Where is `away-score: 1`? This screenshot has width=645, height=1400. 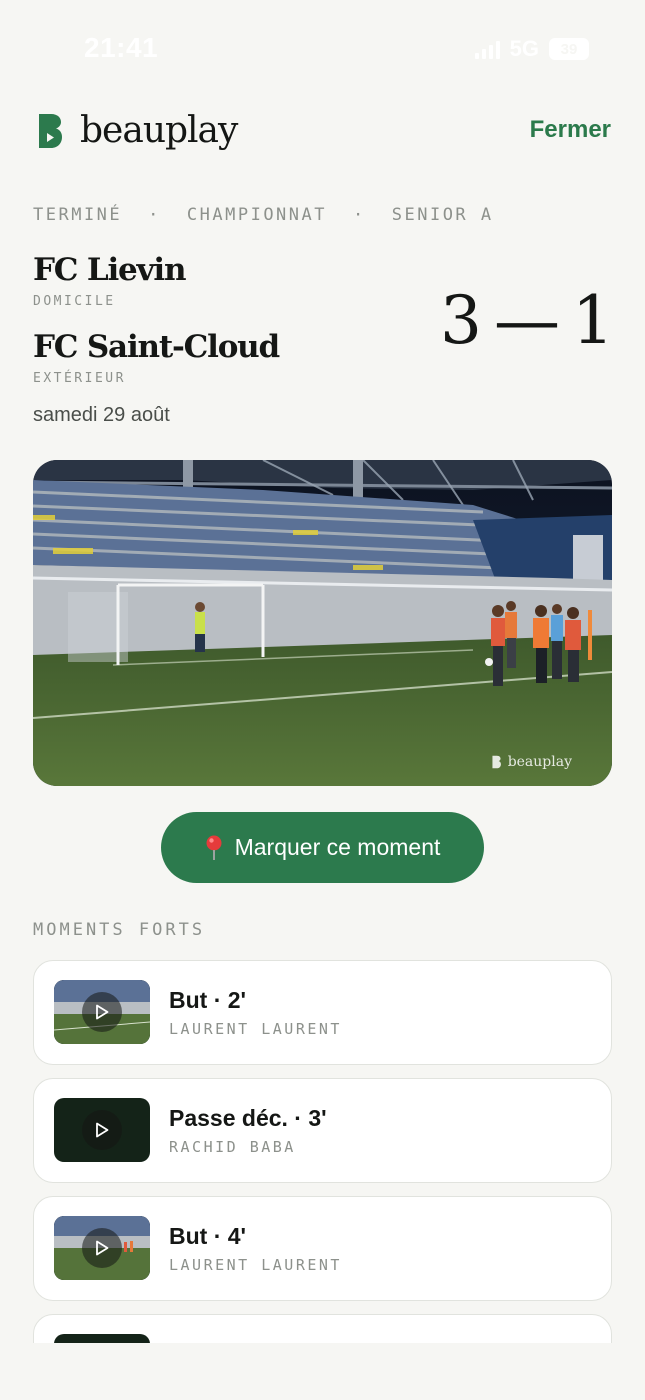 away-score: 1 is located at coordinates (593, 320).